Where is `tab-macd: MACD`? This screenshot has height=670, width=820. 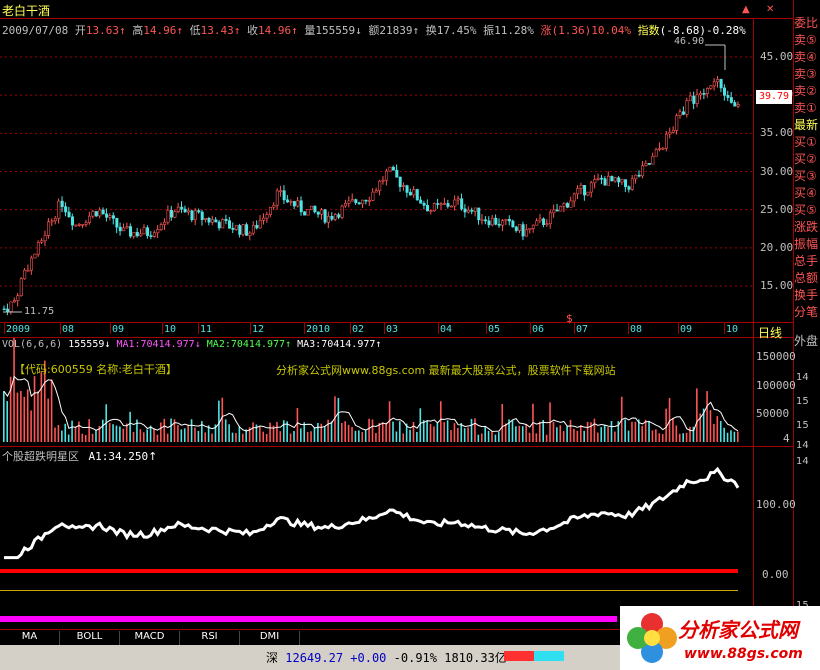 tab-macd: MACD is located at coordinates (150, 638).